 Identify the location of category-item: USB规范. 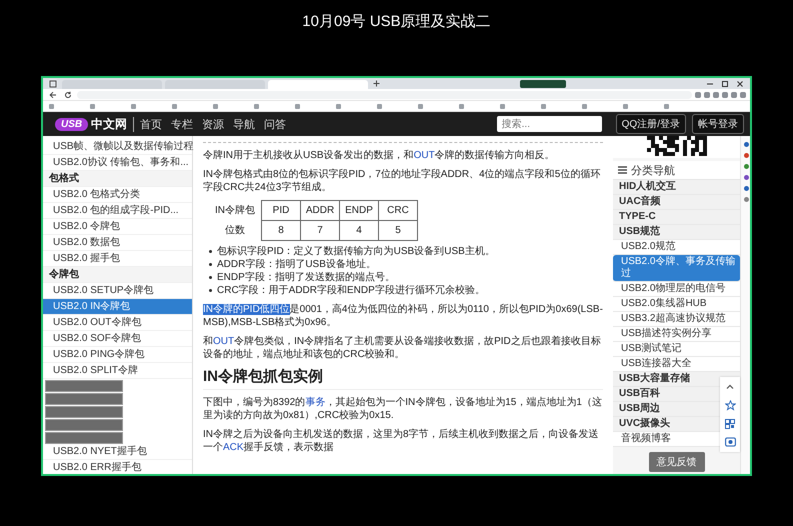
(676, 232).